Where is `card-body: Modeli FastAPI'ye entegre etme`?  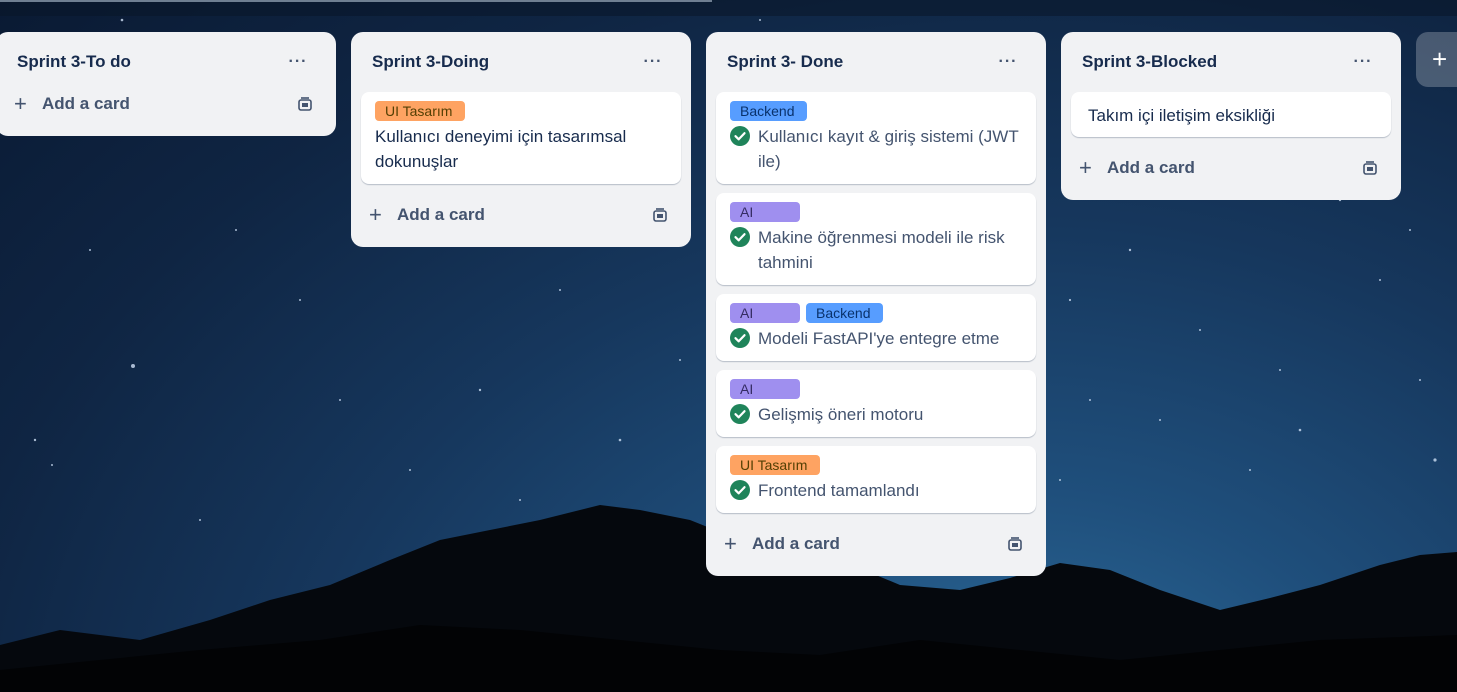 card-body: Modeli FastAPI'ye entegre etme is located at coordinates (877, 338).